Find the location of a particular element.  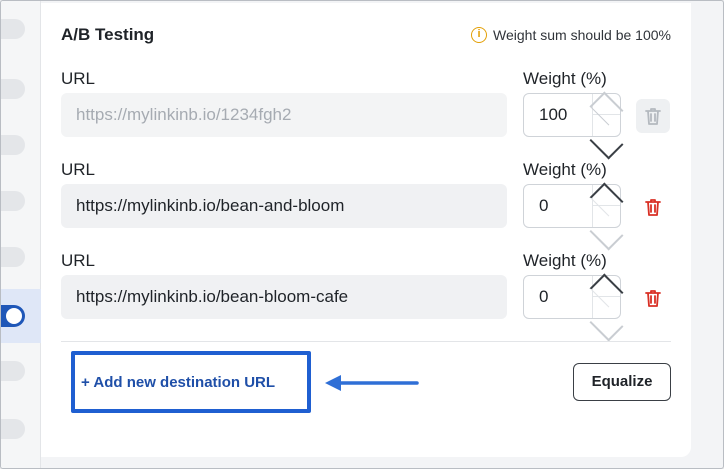

url-input: https://mylinkinb.io/1234fgh2 is located at coordinates (284, 115).